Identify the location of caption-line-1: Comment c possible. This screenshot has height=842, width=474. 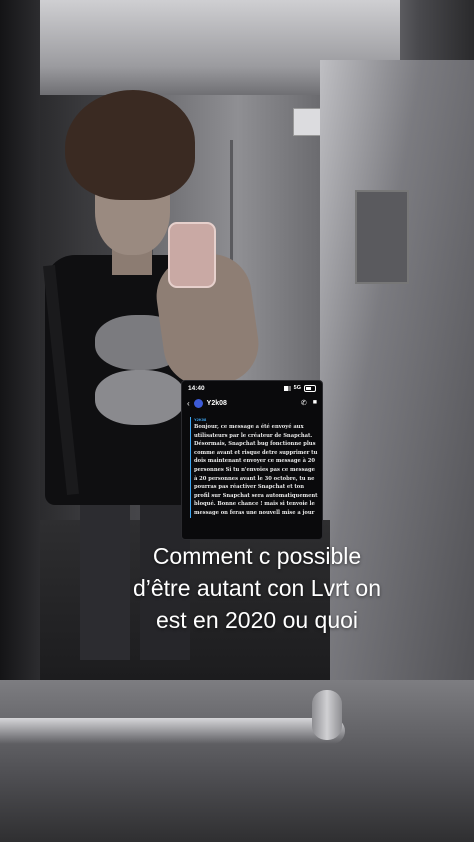
(257, 556).